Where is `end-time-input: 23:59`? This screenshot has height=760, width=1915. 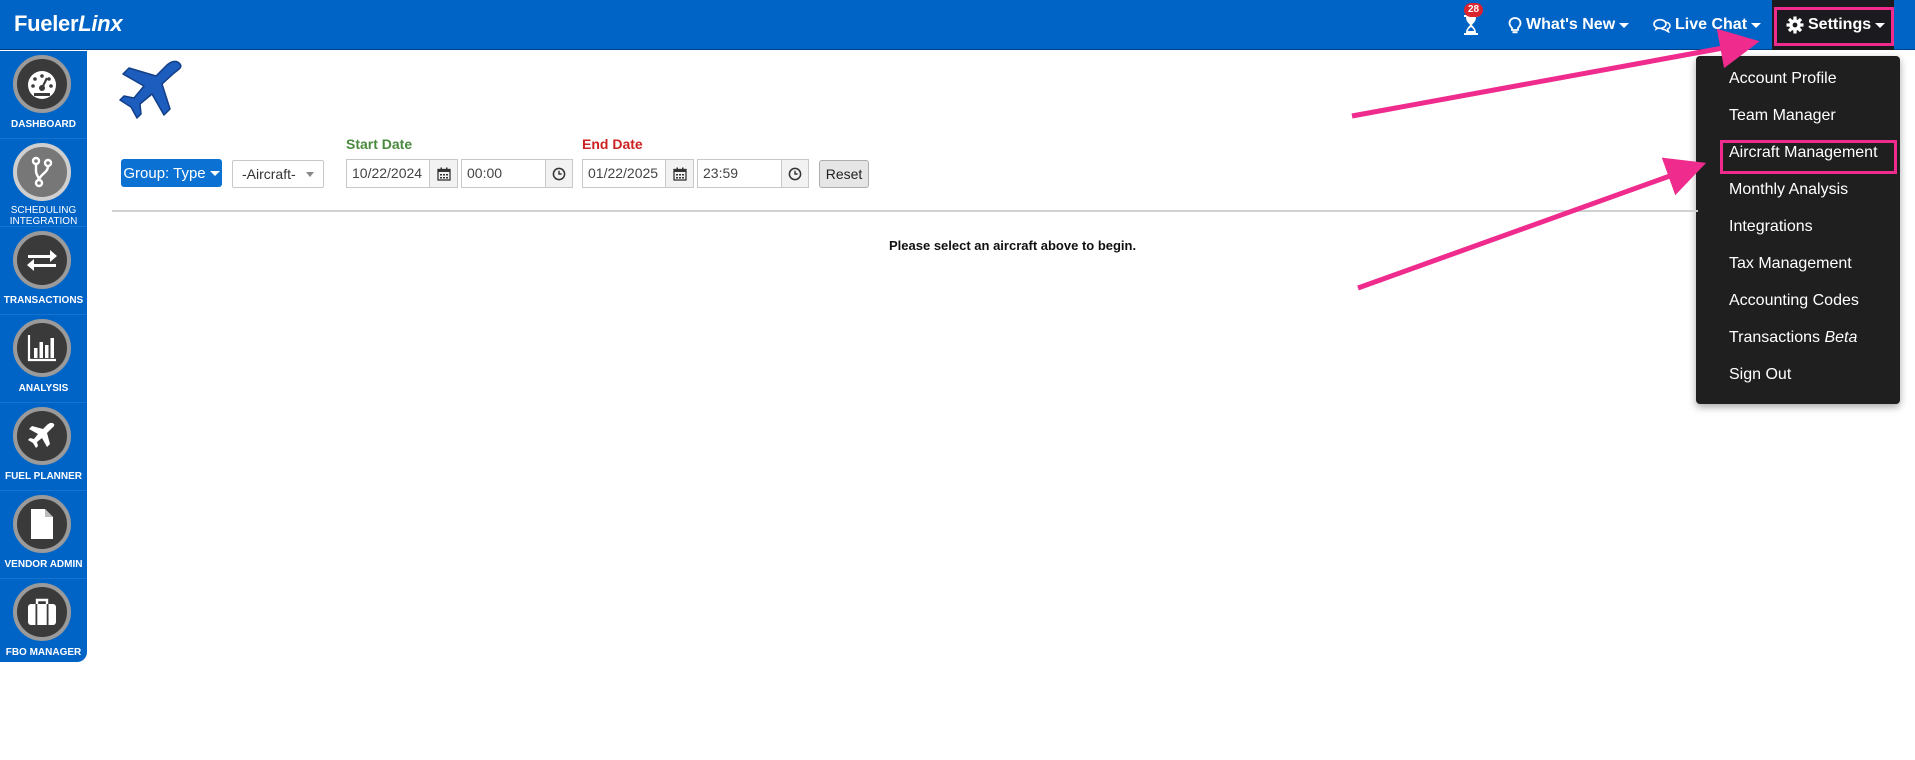
end-time-input: 23:59 is located at coordinates (739, 173).